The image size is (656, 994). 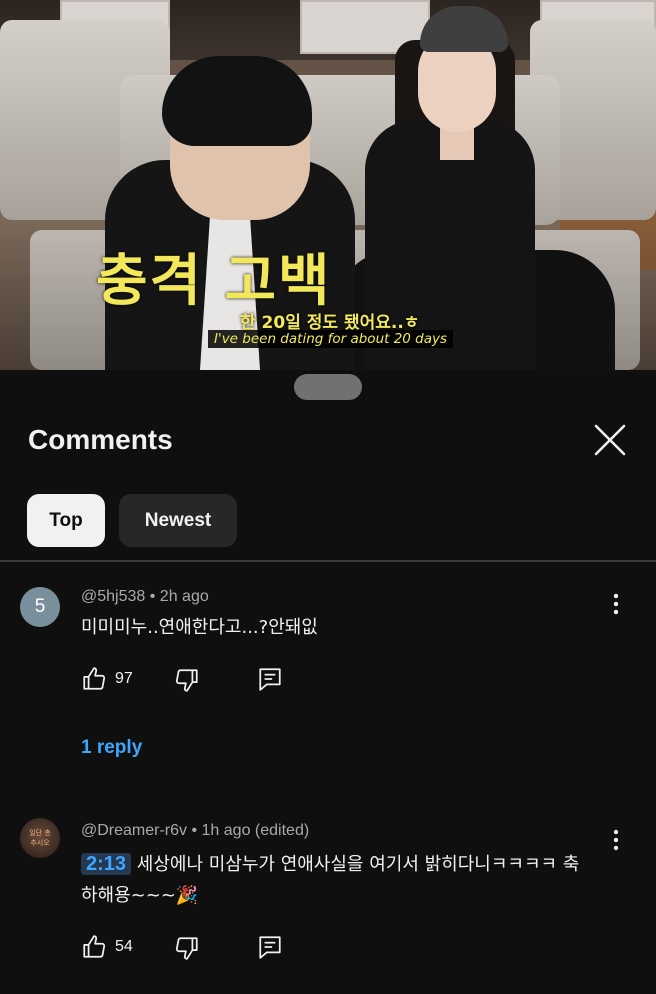 I want to click on comment-meta: @Dreamer-r6v • 1h ago (edited), so click(x=195, y=831).